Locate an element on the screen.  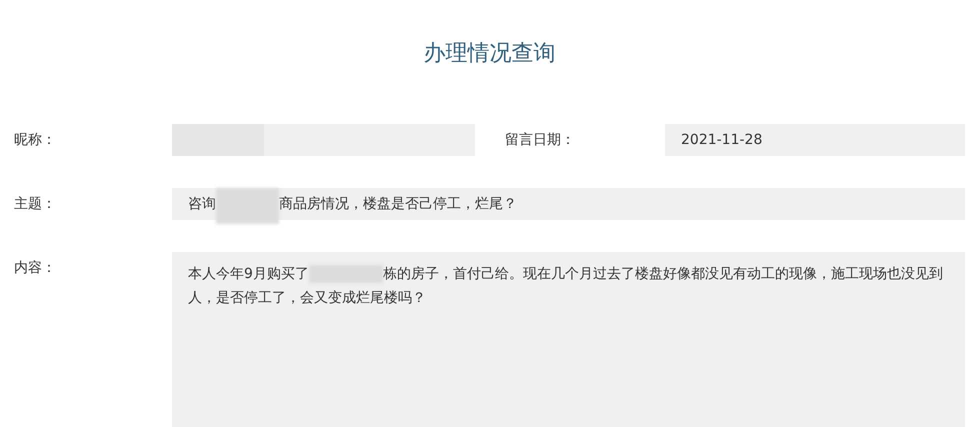
field-label: 内容： is located at coordinates (35, 268).